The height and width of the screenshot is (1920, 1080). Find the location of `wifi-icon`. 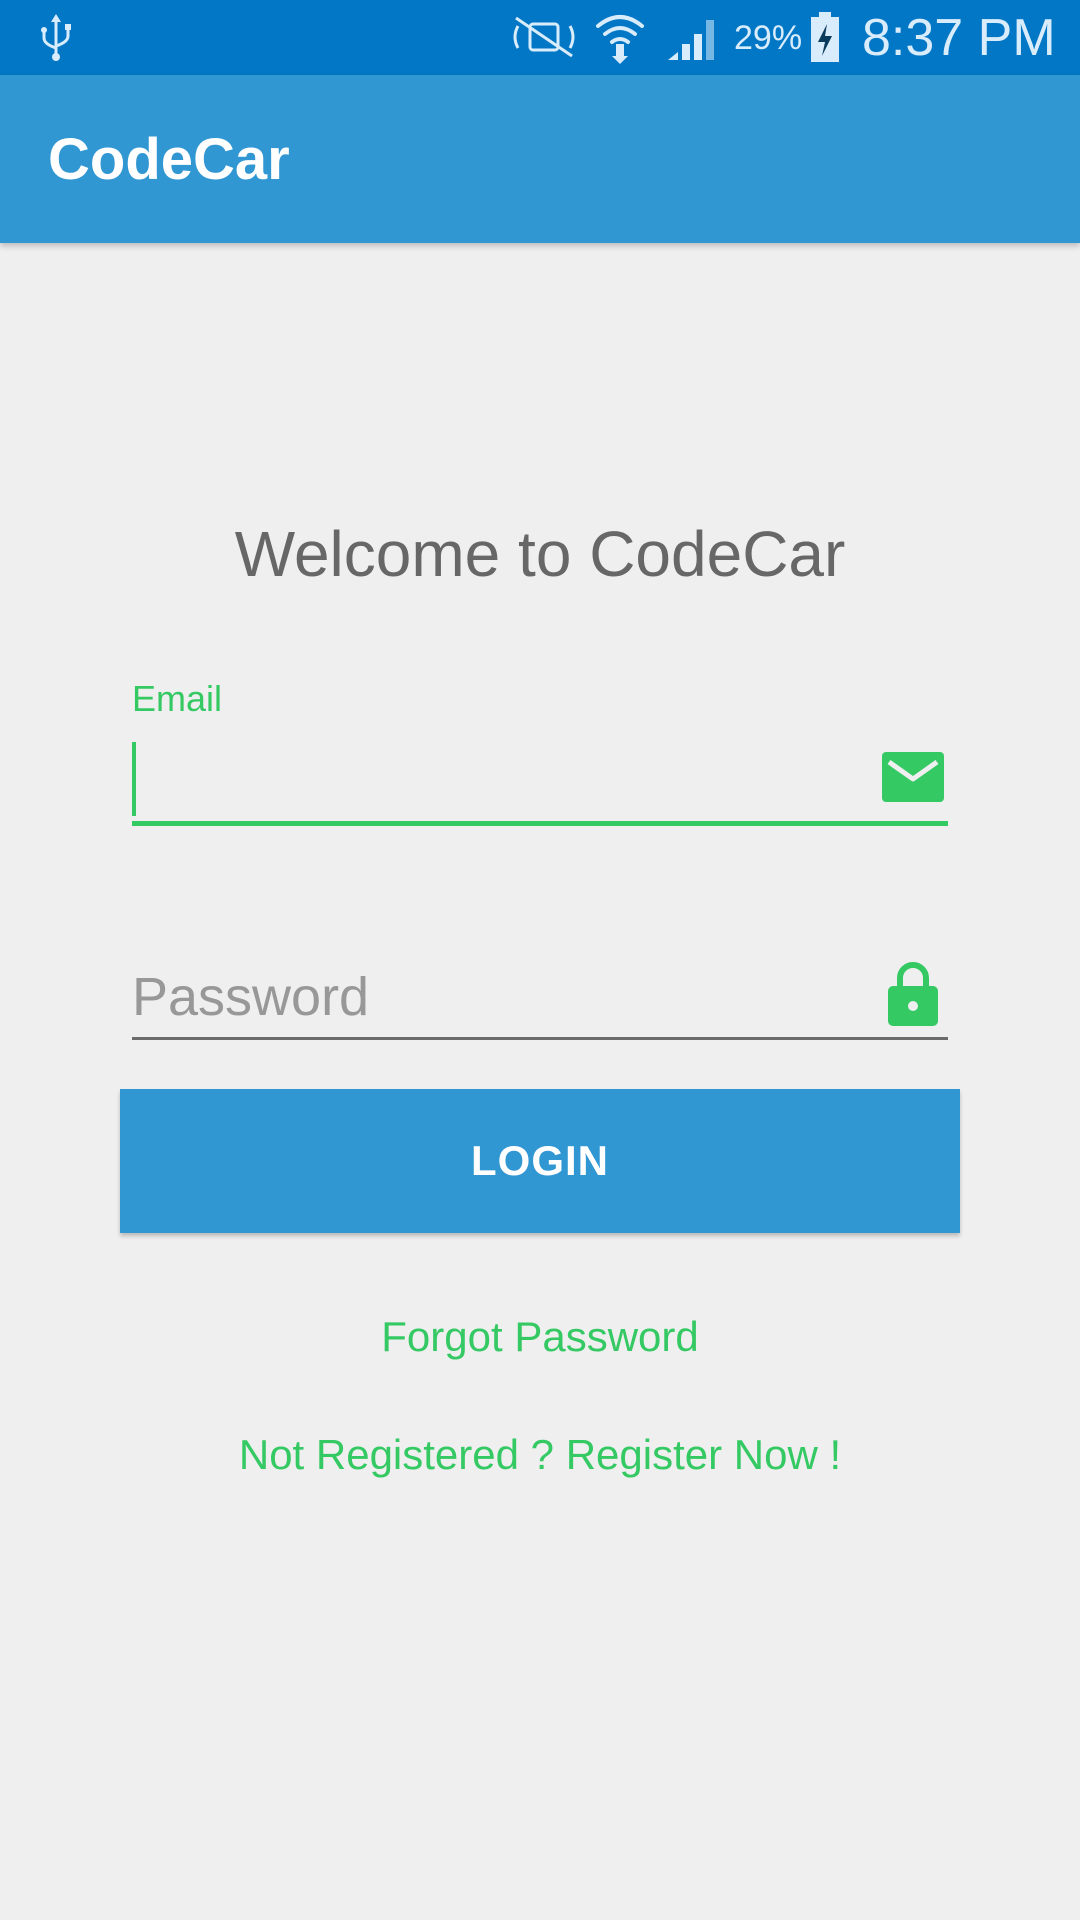

wifi-icon is located at coordinates (620, 39).